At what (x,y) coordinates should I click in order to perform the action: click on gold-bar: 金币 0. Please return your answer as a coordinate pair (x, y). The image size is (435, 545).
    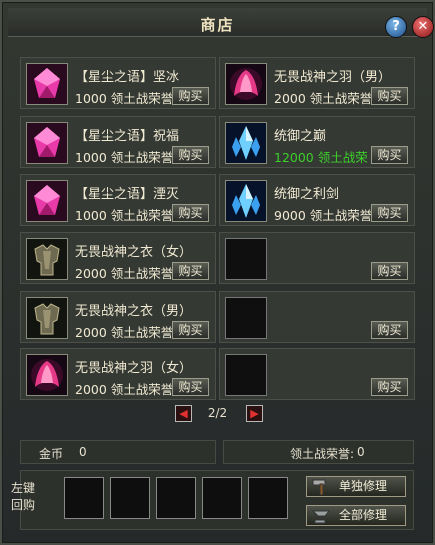
    Looking at the image, I should click on (118, 452).